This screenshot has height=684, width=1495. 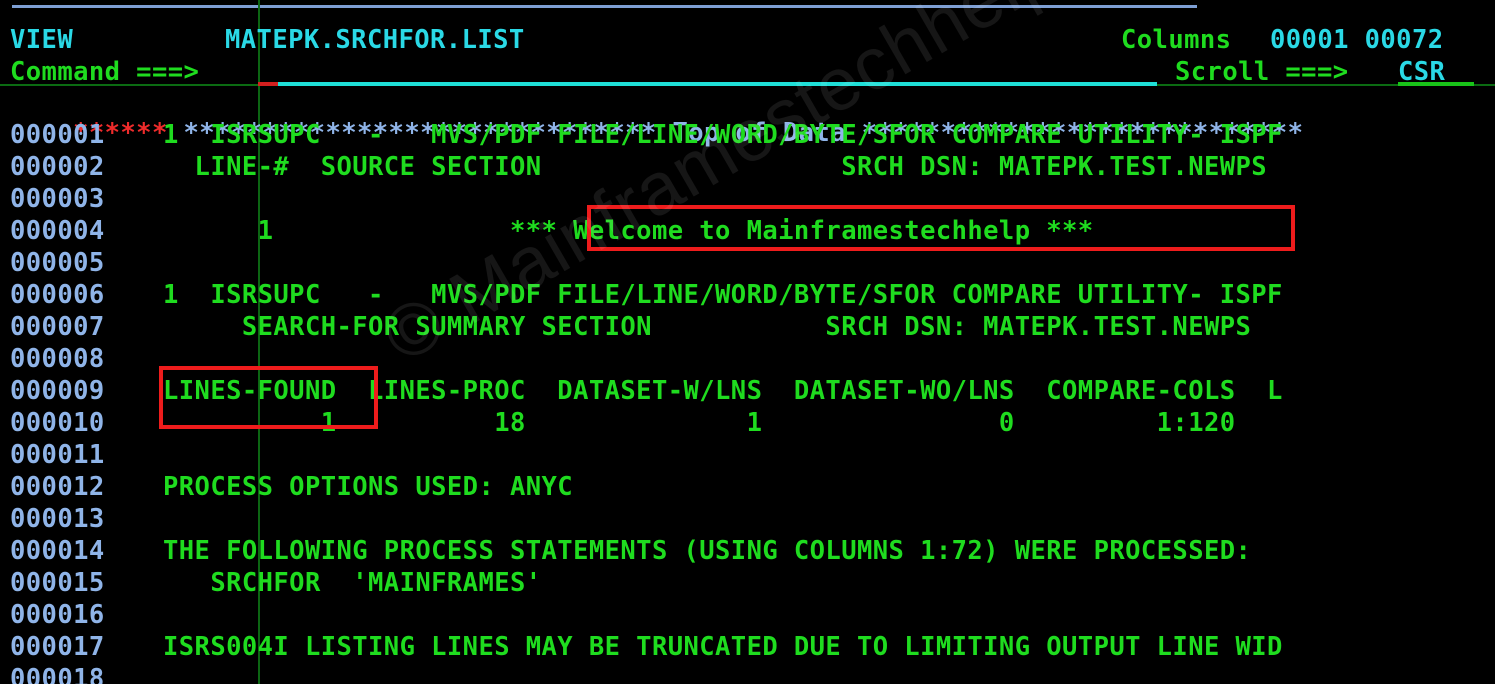 I want to click on line-number: 000005, so click(x=57, y=263).